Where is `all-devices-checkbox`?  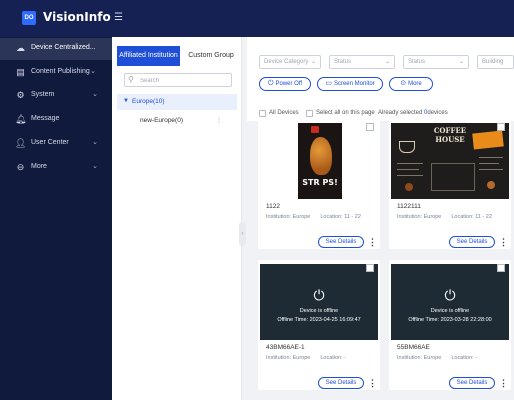
all-devices-checkbox is located at coordinates (262, 113).